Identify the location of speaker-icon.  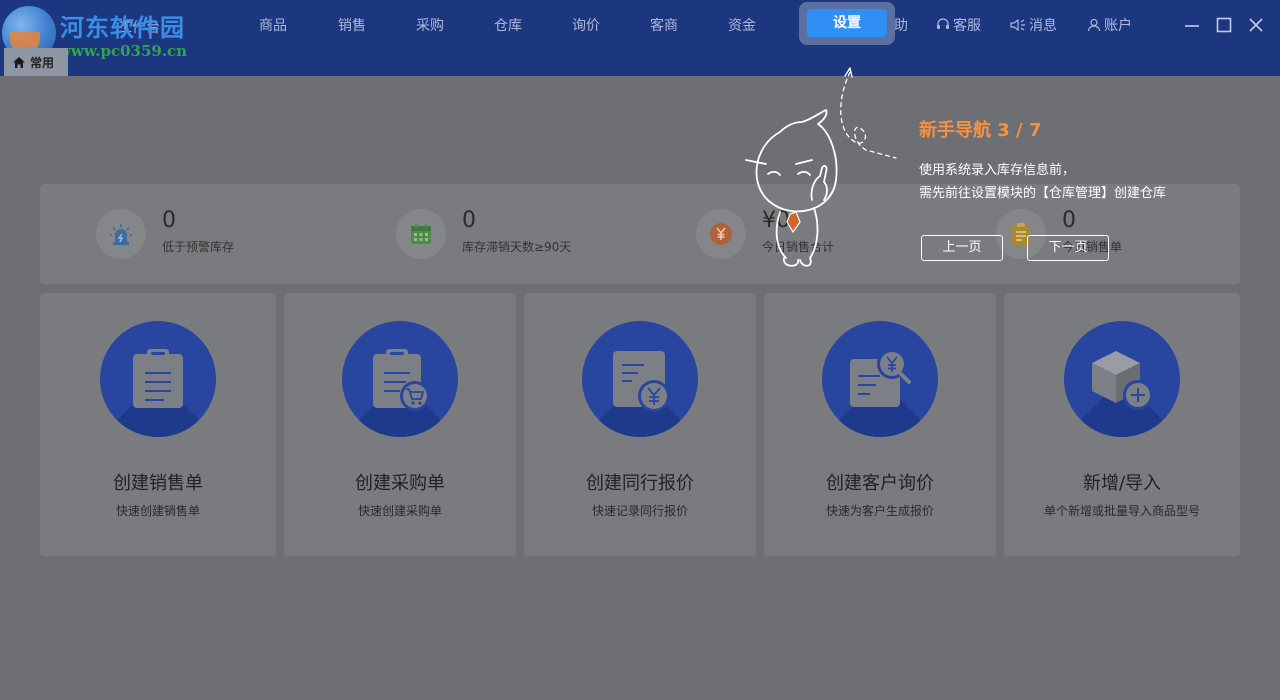
(1018, 25).